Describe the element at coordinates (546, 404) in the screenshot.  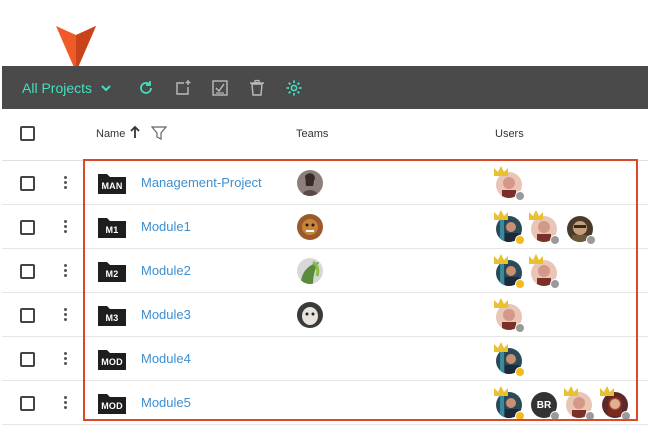
I see `user-avatar: BR` at that location.